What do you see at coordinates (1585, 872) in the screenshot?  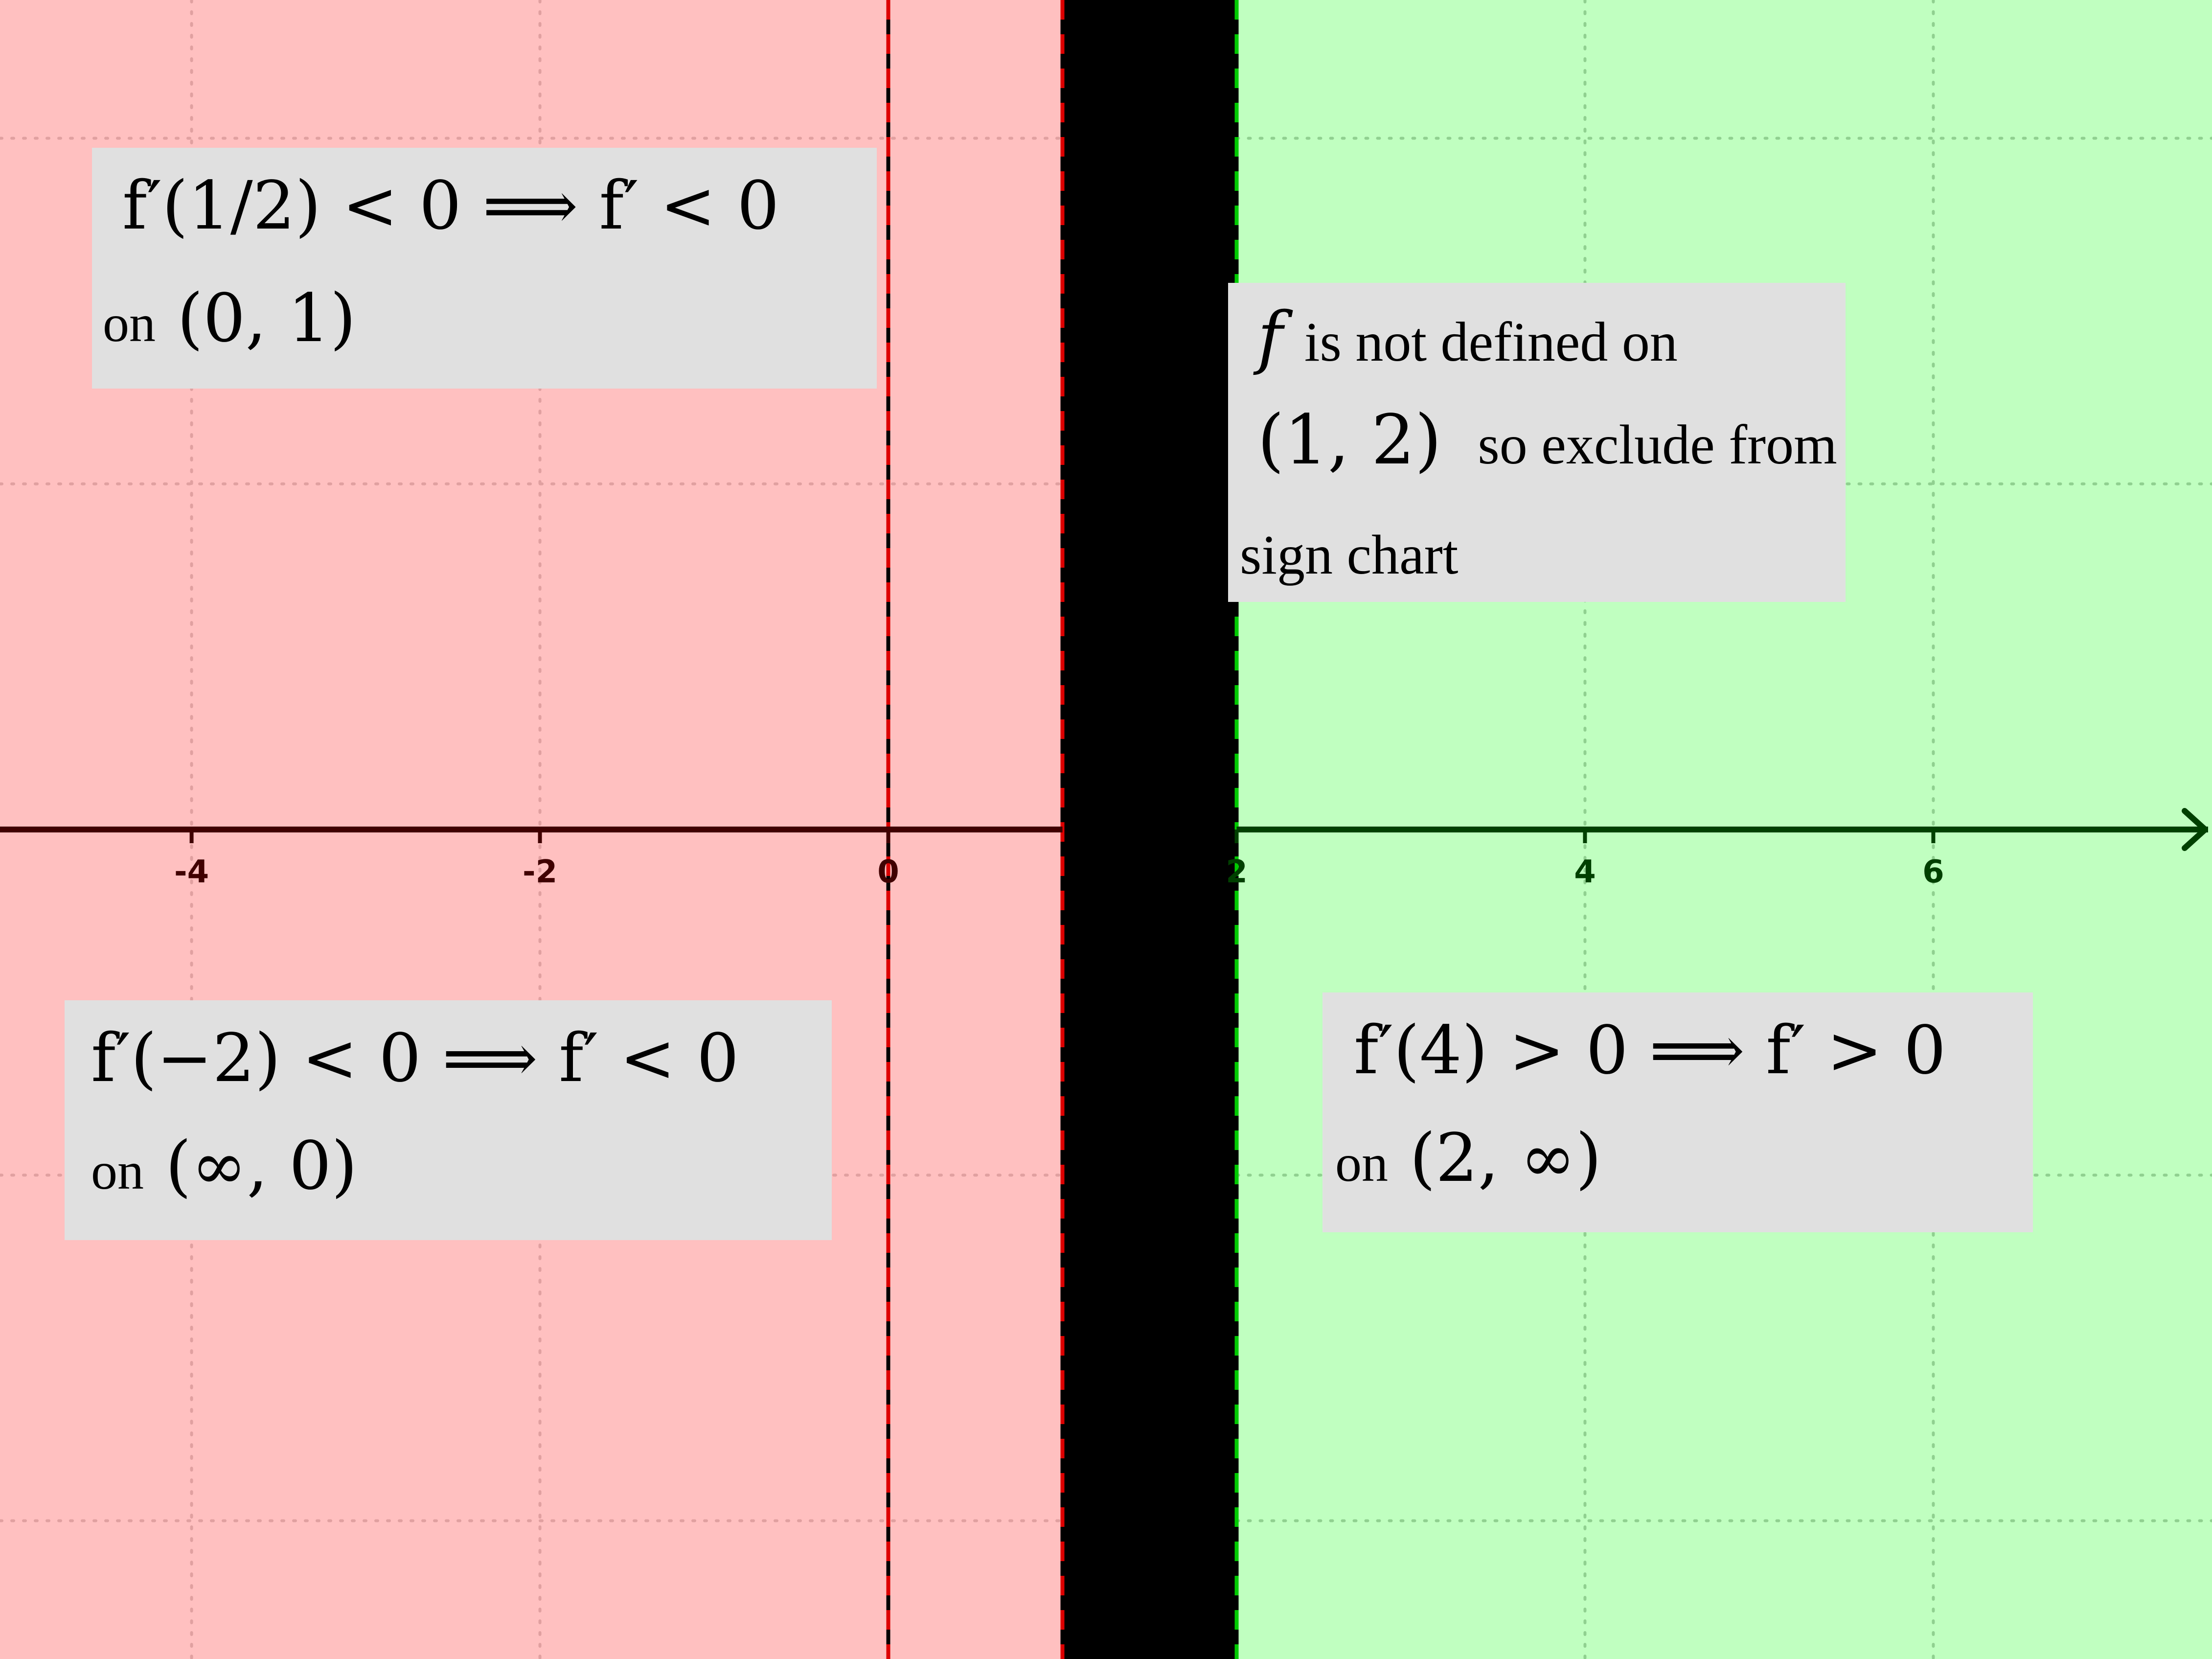 I see `x-tick-label: 4` at bounding box center [1585, 872].